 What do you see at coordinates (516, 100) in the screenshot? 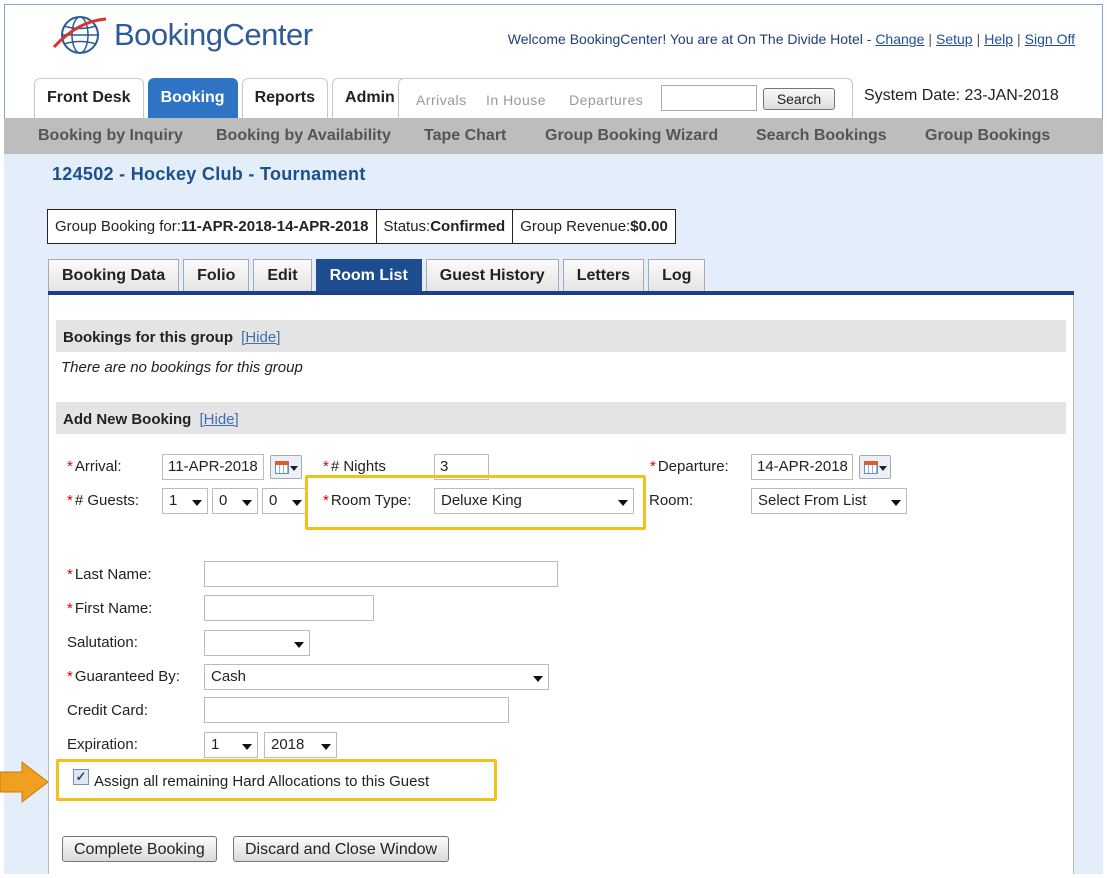
I see `in-house-link: In House` at bounding box center [516, 100].